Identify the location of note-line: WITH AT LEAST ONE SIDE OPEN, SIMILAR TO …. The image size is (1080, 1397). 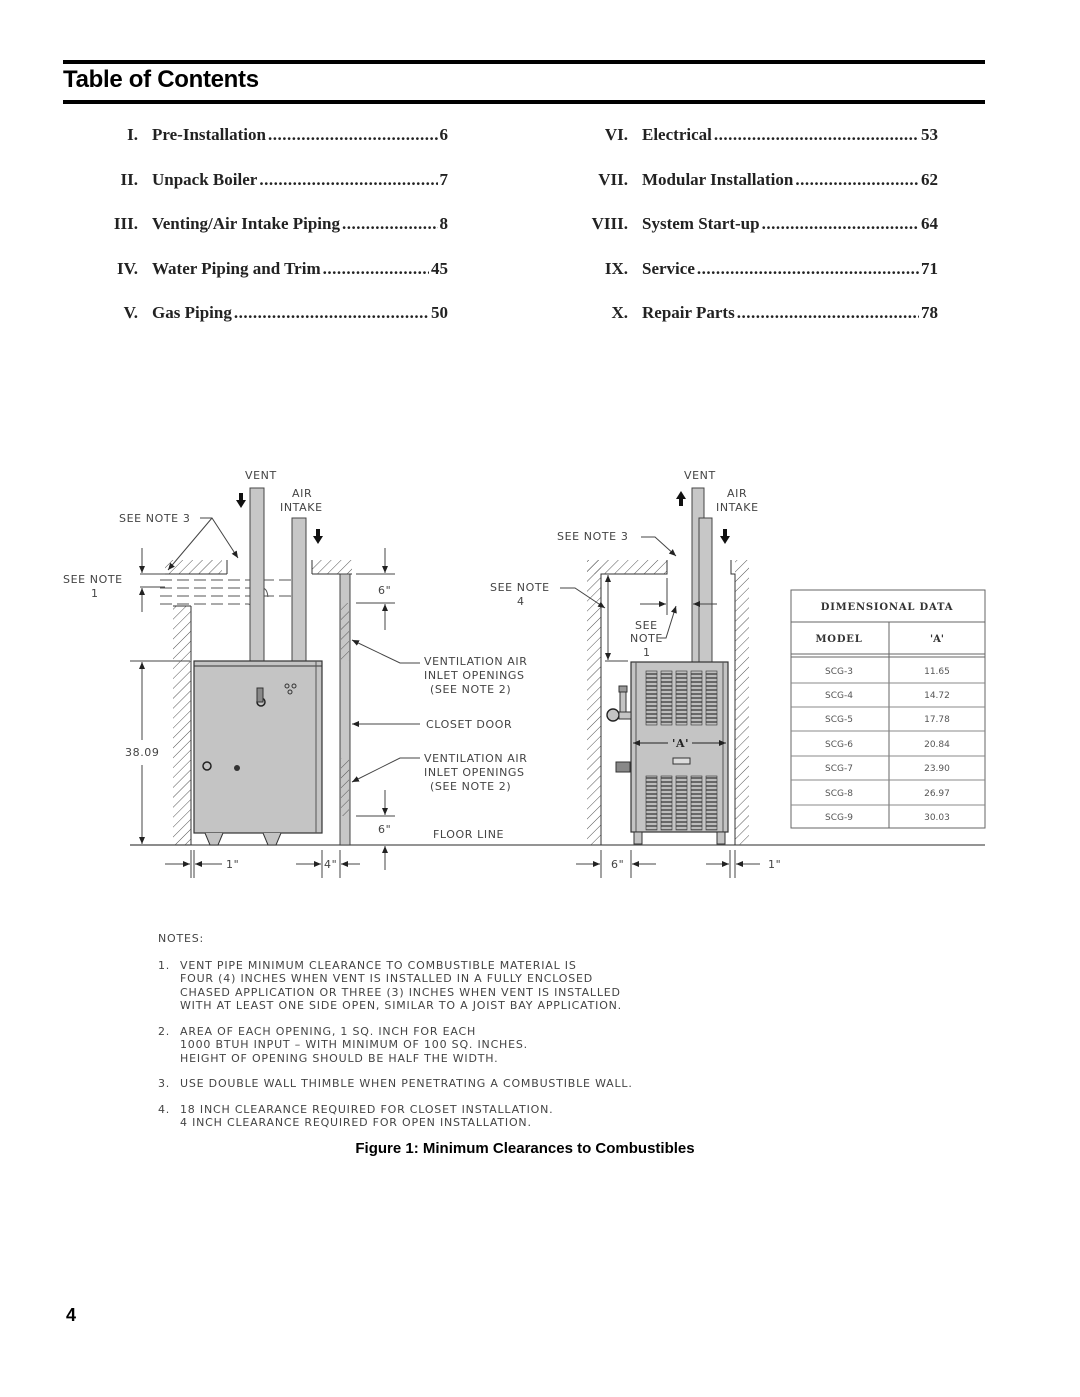
(401, 1005).